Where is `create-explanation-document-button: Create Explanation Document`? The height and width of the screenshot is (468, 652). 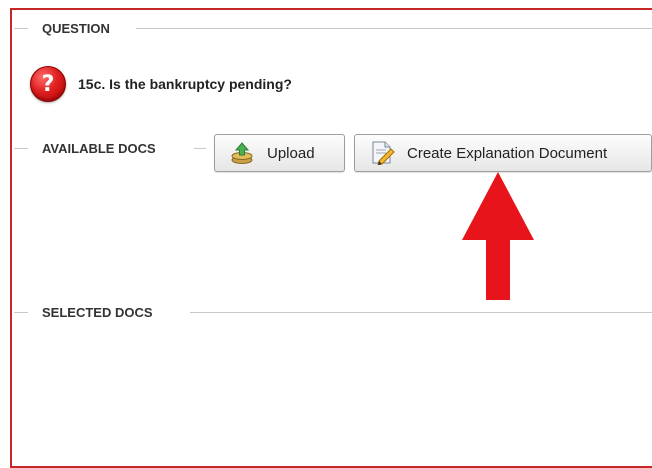 create-explanation-document-button: Create Explanation Document is located at coordinates (503, 153).